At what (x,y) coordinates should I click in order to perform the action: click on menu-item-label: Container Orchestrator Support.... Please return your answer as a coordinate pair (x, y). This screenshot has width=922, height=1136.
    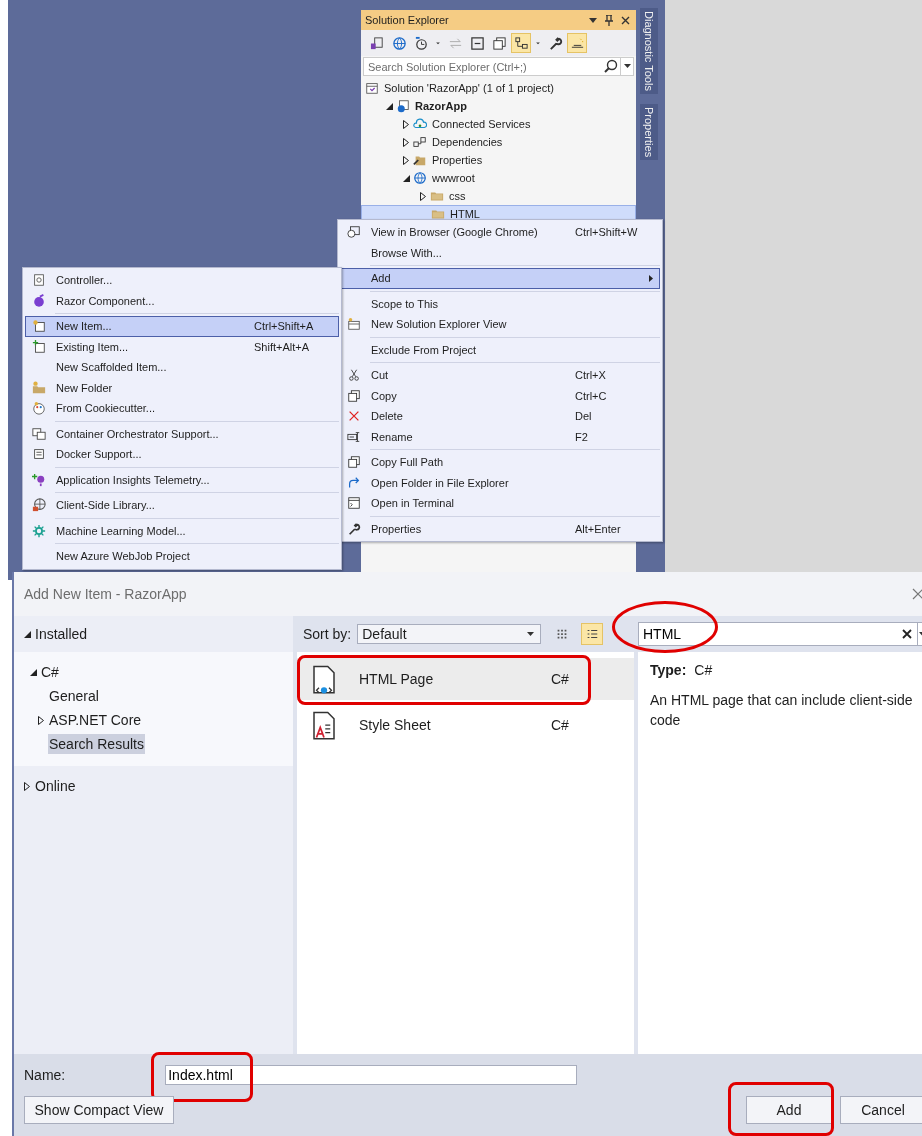
    Looking at the image, I should click on (137, 433).